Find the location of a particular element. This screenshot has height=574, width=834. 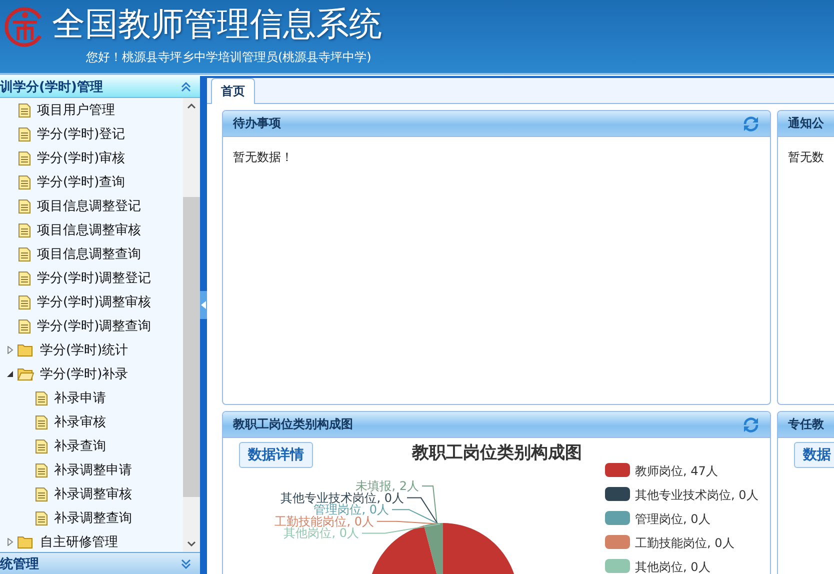

tree-item: 补录调整查询 is located at coordinates (91, 518).